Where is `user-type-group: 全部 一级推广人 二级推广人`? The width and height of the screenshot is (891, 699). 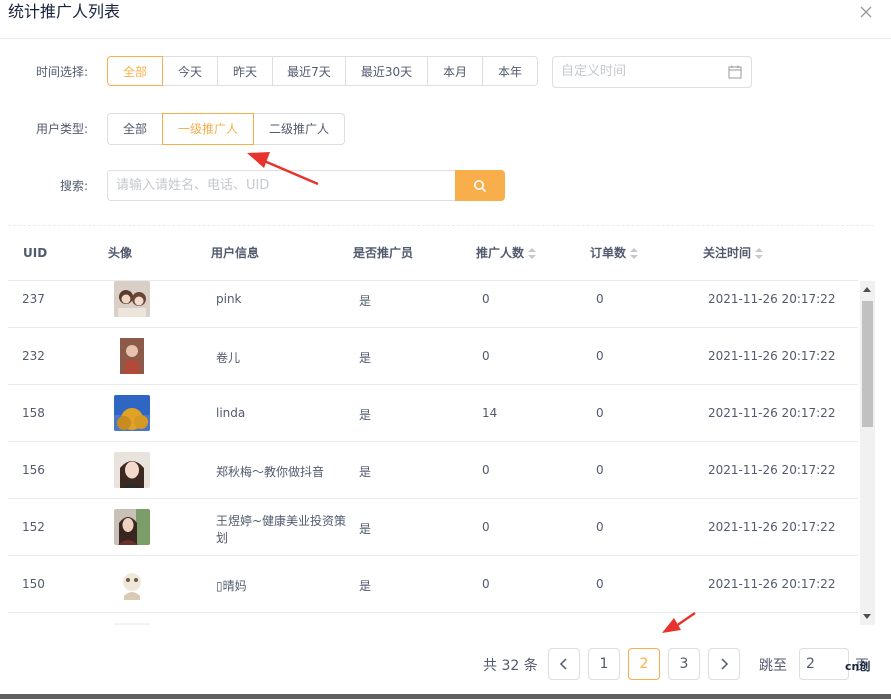
user-type-group: 全部 一级推广人 二级推广人 is located at coordinates (226, 129).